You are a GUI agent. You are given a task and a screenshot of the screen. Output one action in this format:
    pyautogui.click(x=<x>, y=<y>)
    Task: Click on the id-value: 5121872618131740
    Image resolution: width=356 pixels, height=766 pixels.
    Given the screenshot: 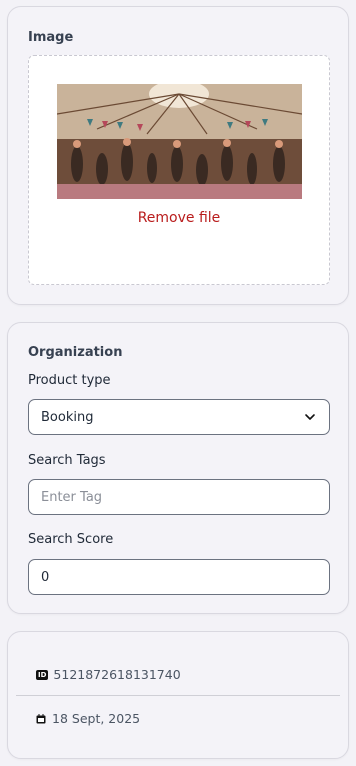 What is the action you would take?
    pyautogui.click(x=117, y=674)
    